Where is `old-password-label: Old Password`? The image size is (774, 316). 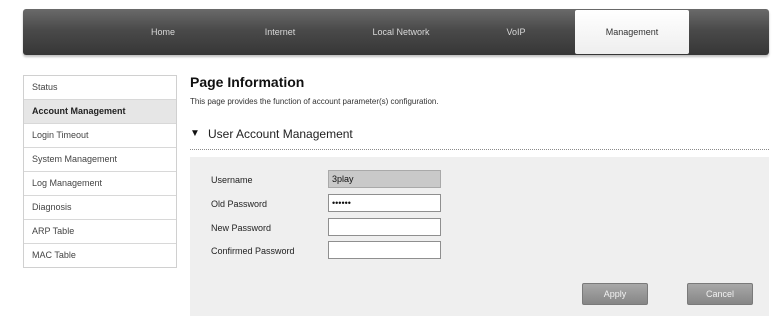
old-password-label: Old Password is located at coordinates (239, 204).